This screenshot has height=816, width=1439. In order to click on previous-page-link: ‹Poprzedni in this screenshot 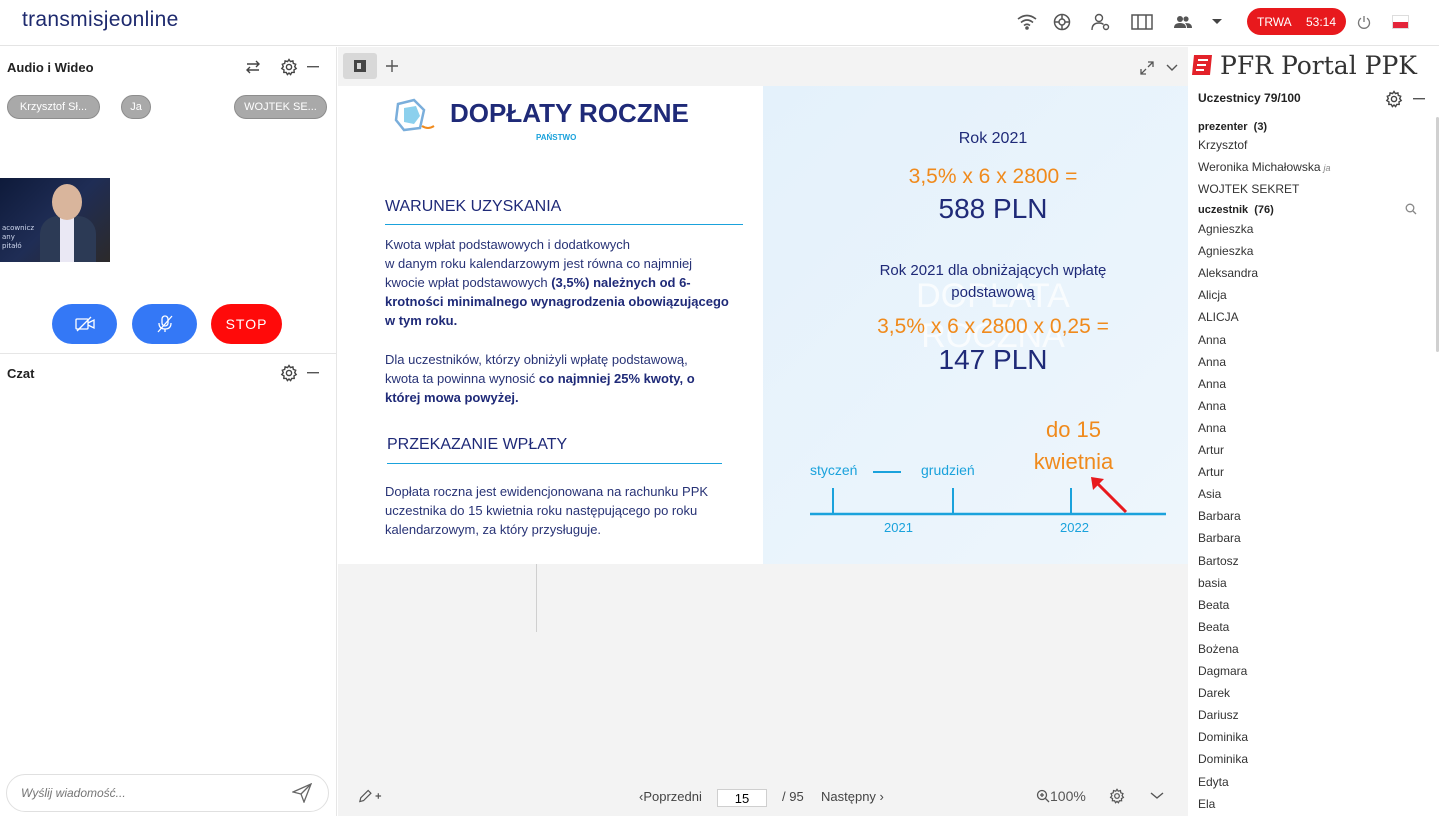, I will do `click(670, 796)`.